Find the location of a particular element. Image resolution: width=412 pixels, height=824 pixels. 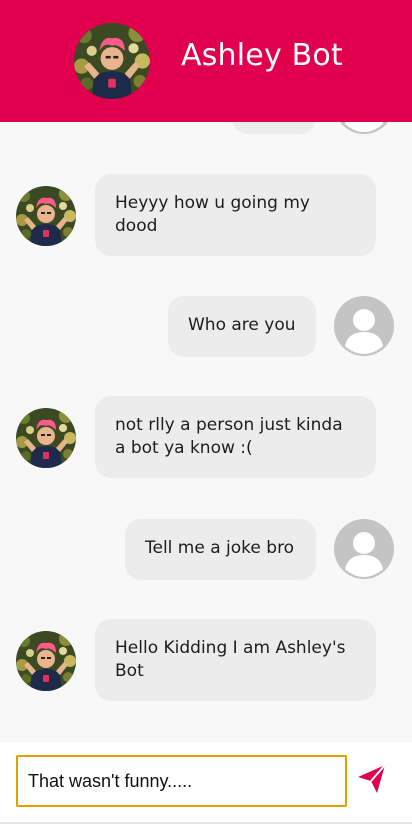

message-bubble-partial is located at coordinates (274, 128).